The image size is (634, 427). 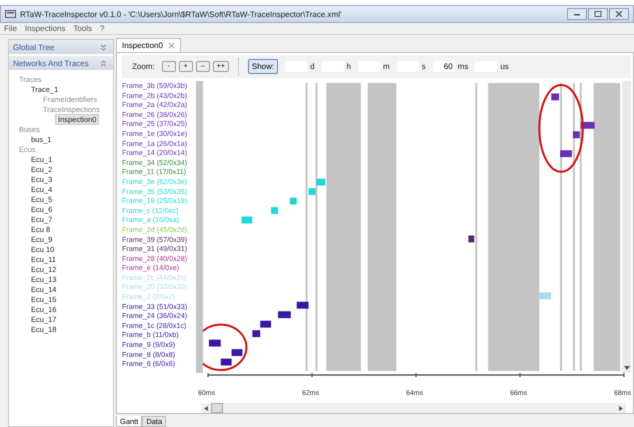 I want to click on maximize-icon, so click(x=598, y=14).